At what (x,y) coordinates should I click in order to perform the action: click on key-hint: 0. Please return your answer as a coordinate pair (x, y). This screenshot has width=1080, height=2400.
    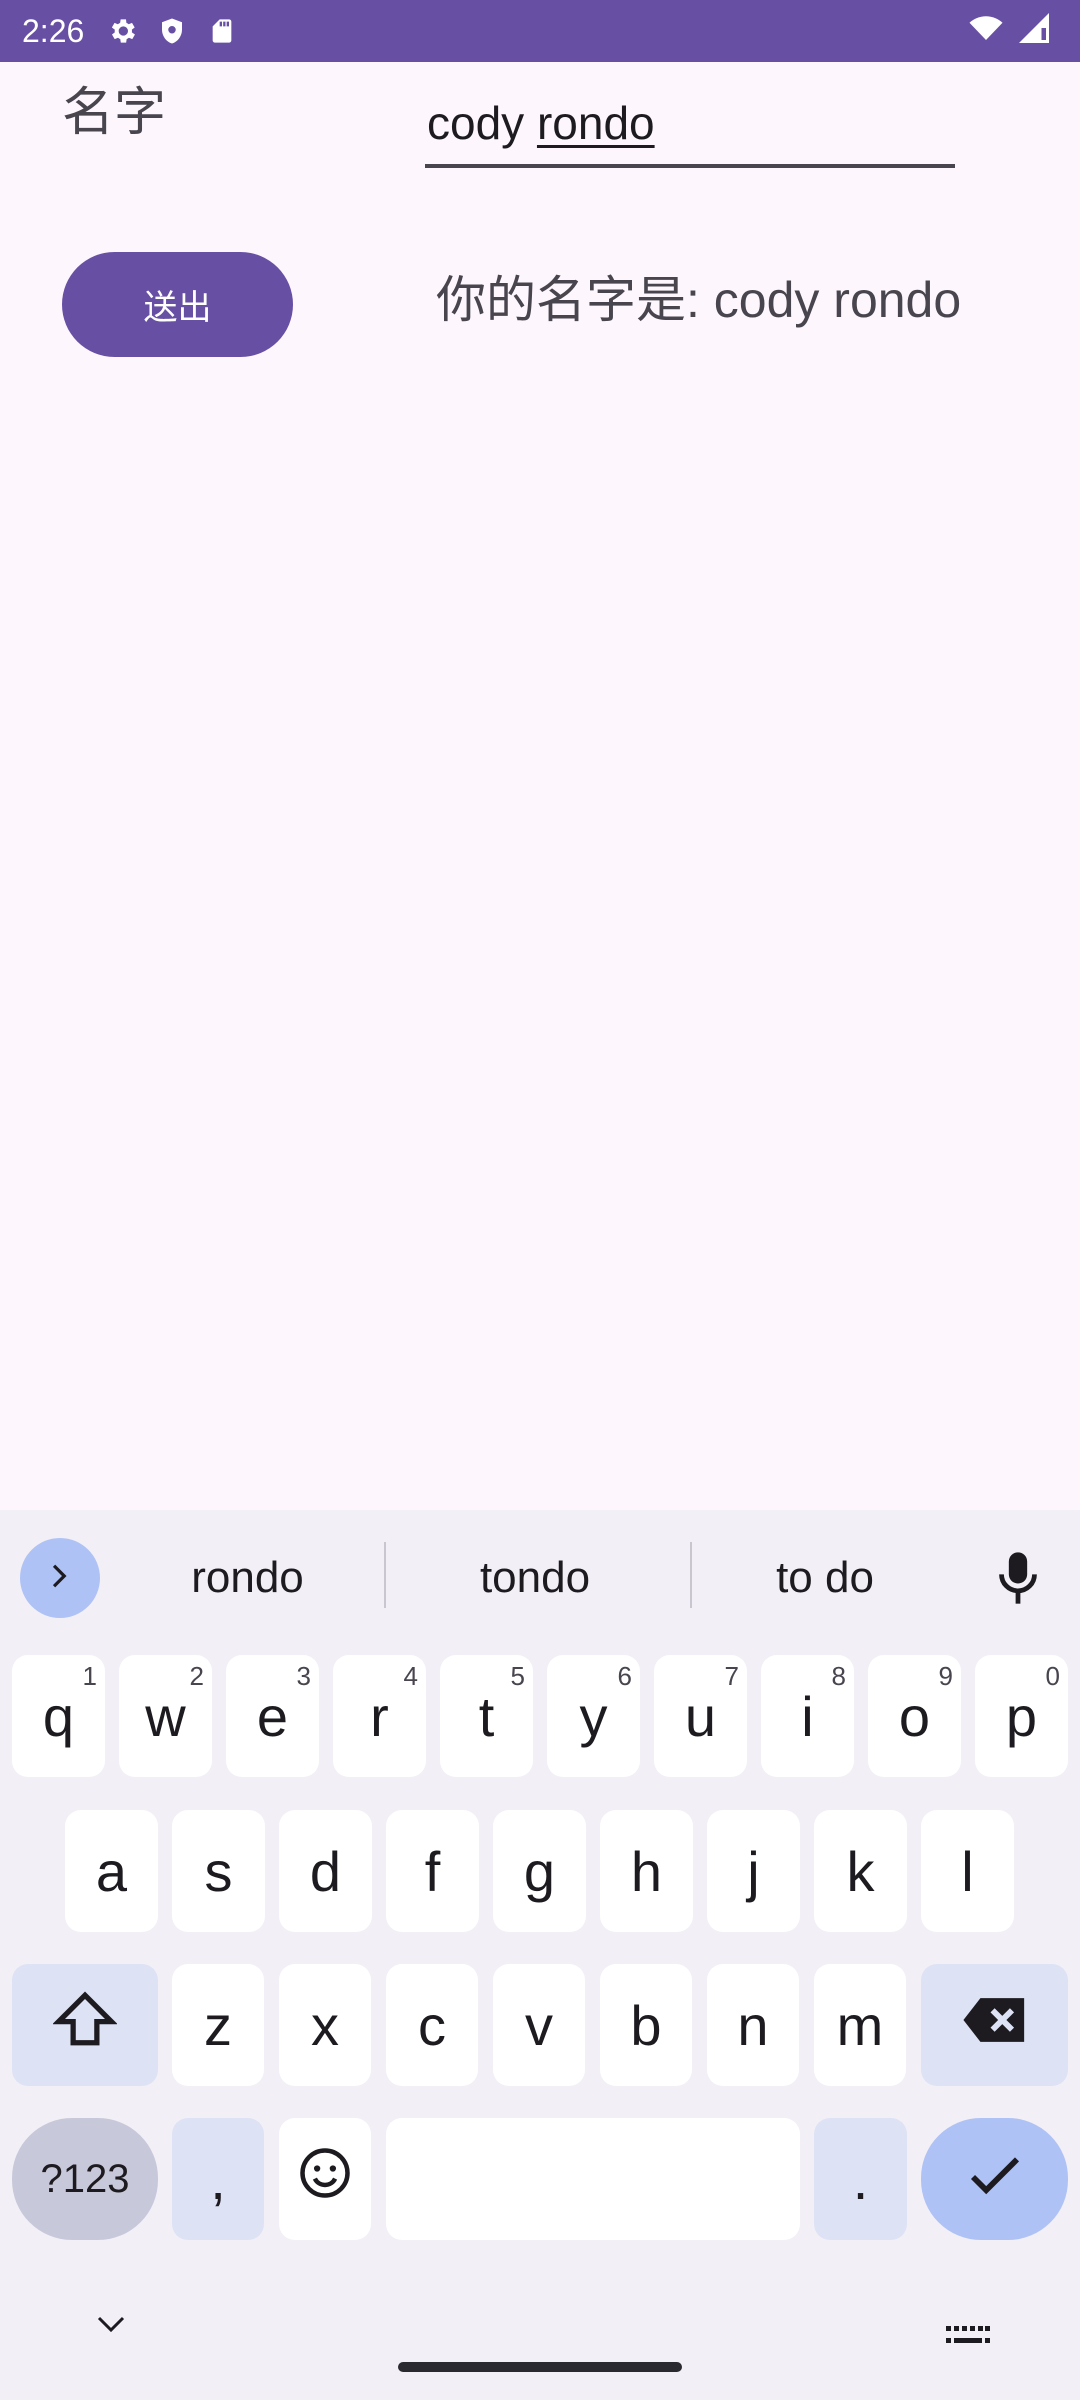
    Looking at the image, I should click on (1052, 1676).